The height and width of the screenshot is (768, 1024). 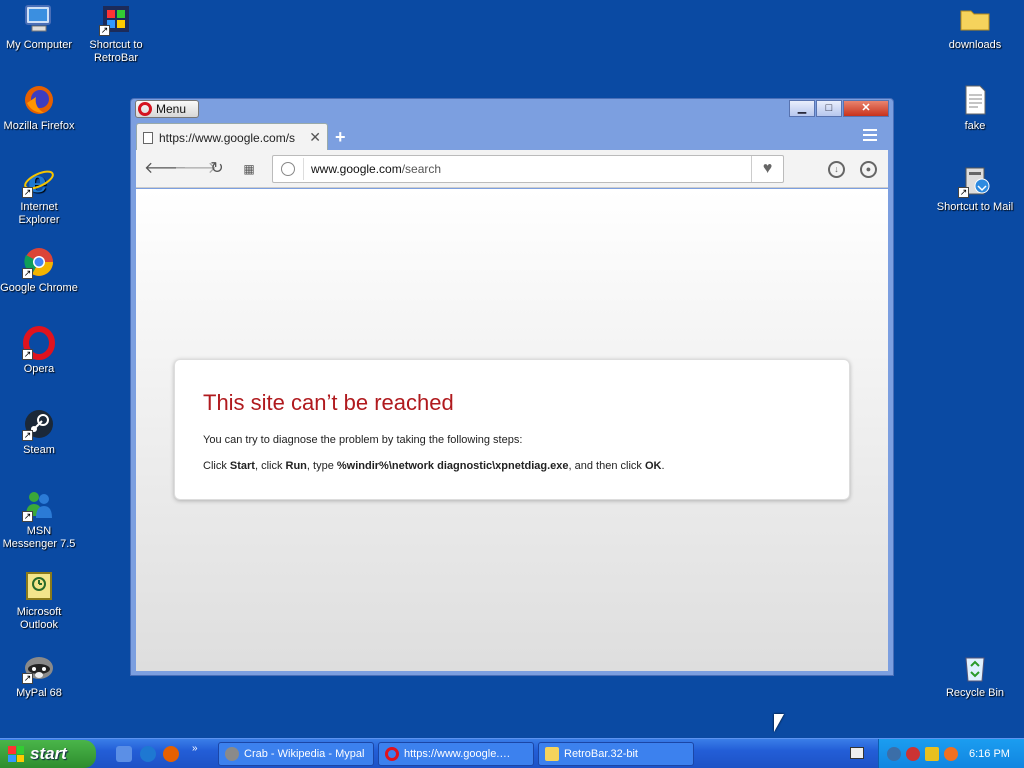 What do you see at coordinates (39, 181) in the screenshot?
I see `ie-icon: e ↗` at bounding box center [39, 181].